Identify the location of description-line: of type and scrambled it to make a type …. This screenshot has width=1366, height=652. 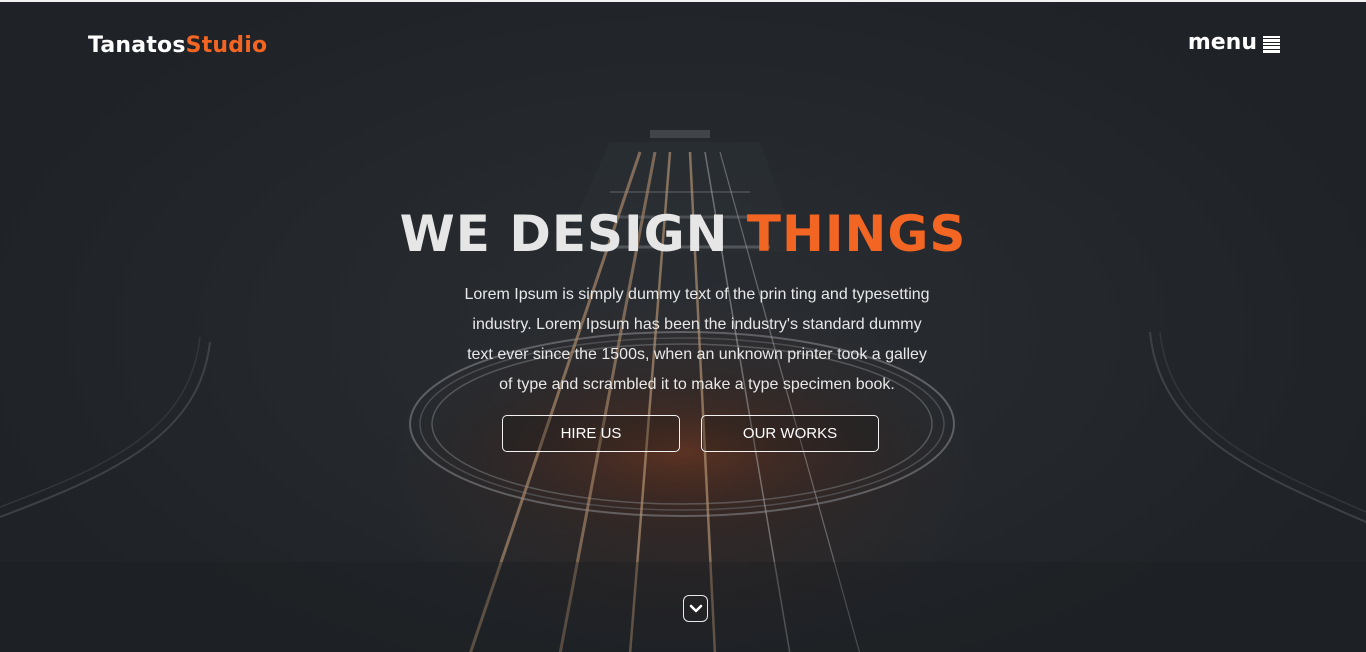
(697, 384).